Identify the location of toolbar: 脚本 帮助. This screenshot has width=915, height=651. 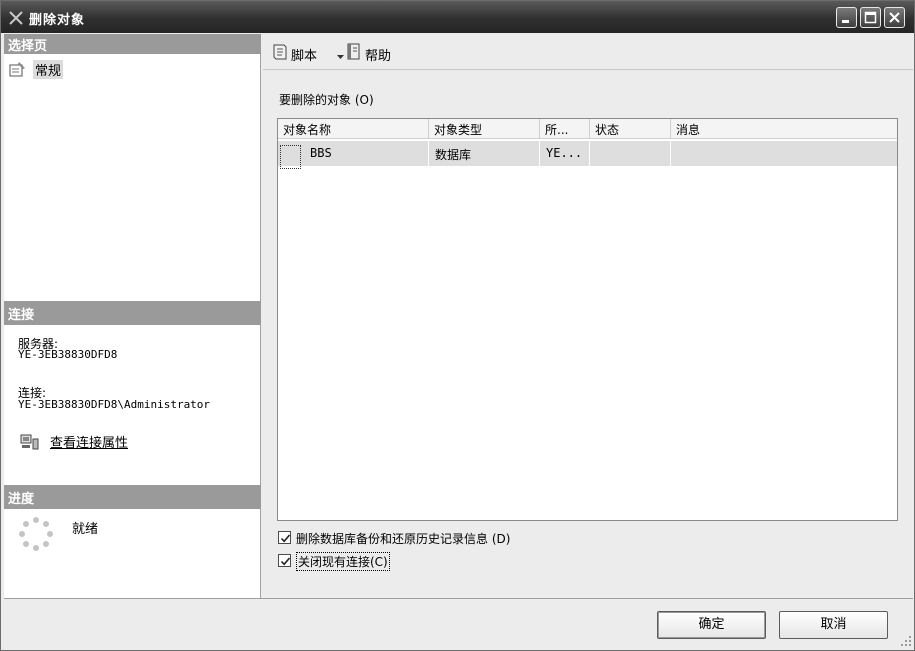
(588, 52).